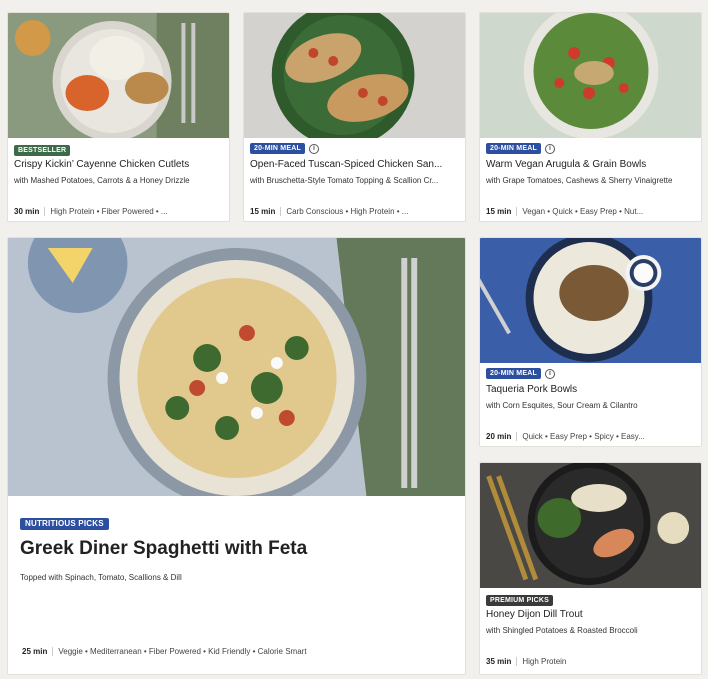 Image resolution: width=708 pixels, height=679 pixels. Describe the element at coordinates (42, 150) in the screenshot. I see `bestseller-badge: Bestseller` at that location.